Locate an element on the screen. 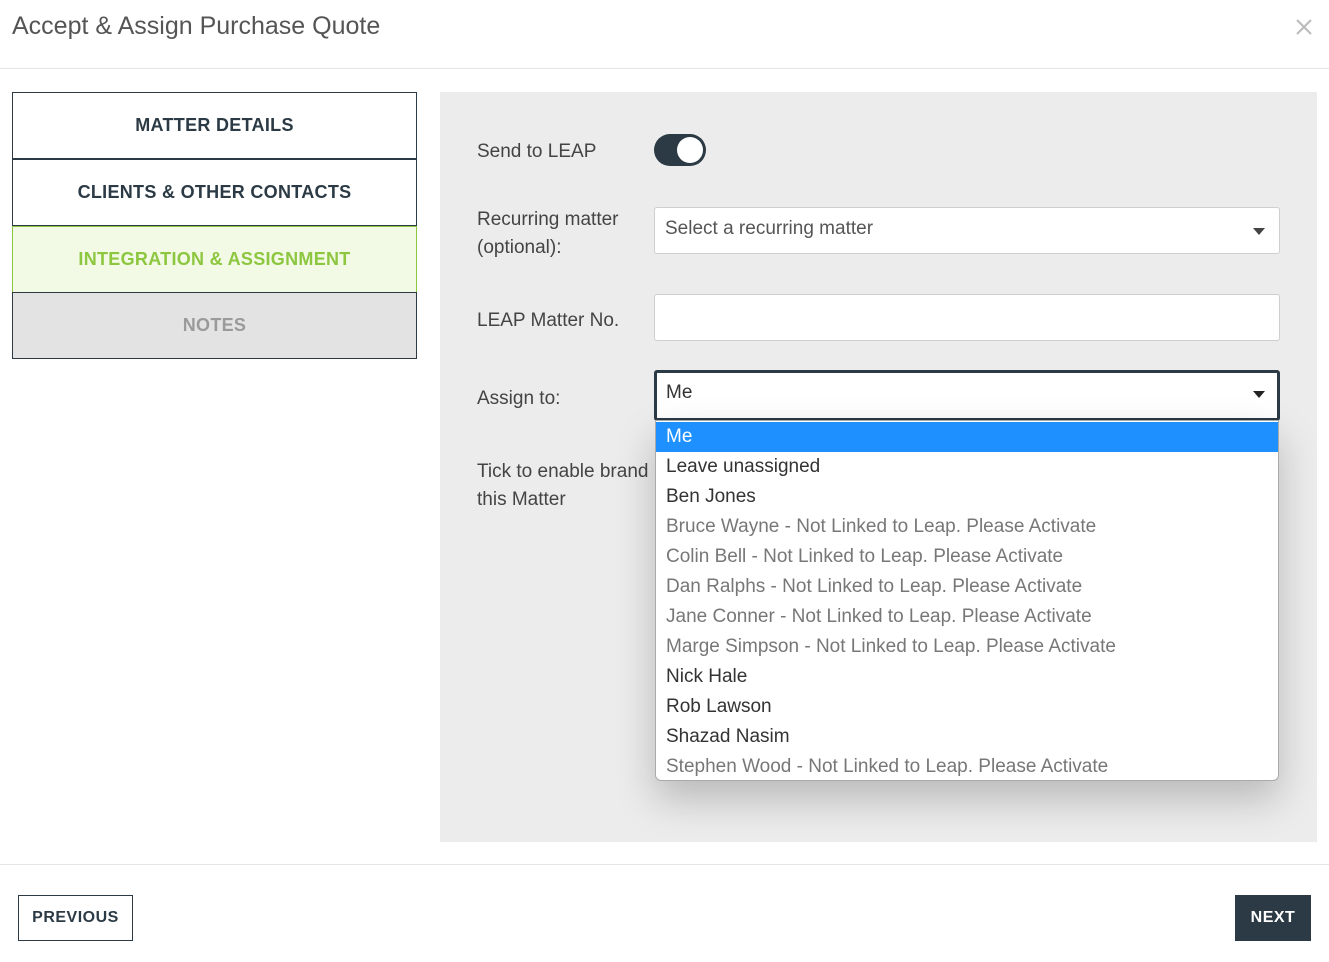 This screenshot has height=962, width=1329. close-icon is located at coordinates (1304, 27).